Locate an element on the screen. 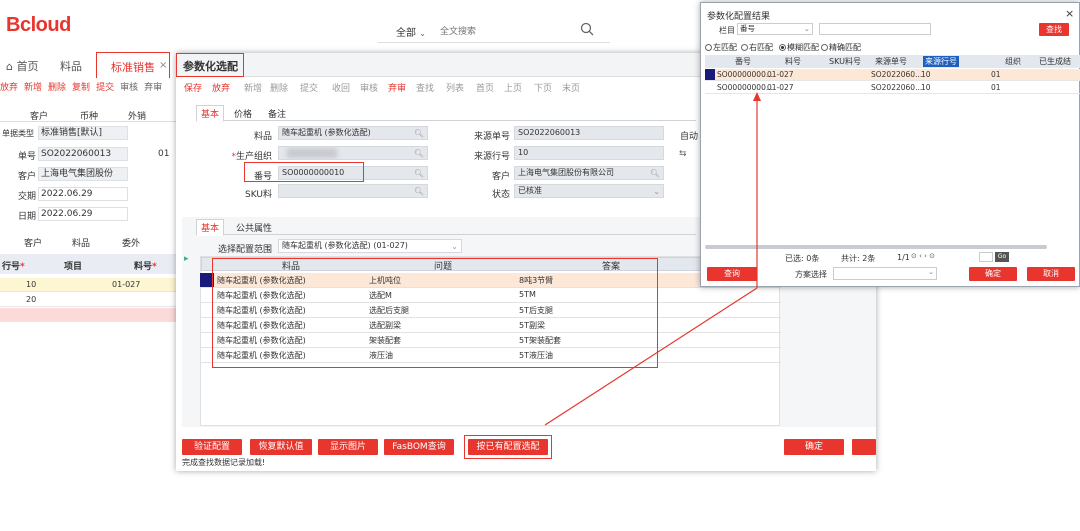 This screenshot has height=531, width=1080. config-range-select: 随车起重机 (参数化选配) (01-027) ⌄ is located at coordinates (370, 246).